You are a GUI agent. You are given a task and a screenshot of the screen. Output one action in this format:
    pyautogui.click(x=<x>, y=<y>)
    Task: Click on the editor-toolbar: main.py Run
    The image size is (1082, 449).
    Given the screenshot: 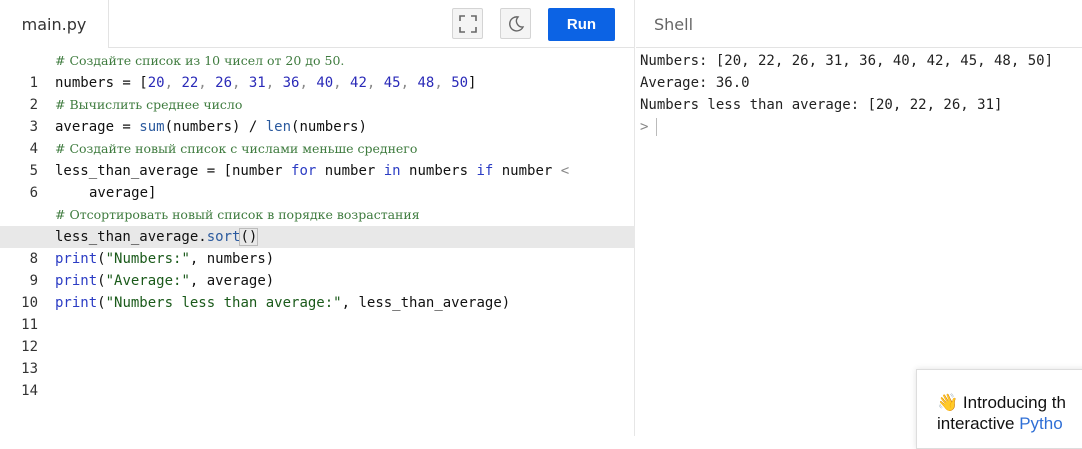 What is the action you would take?
    pyautogui.click(x=317, y=24)
    